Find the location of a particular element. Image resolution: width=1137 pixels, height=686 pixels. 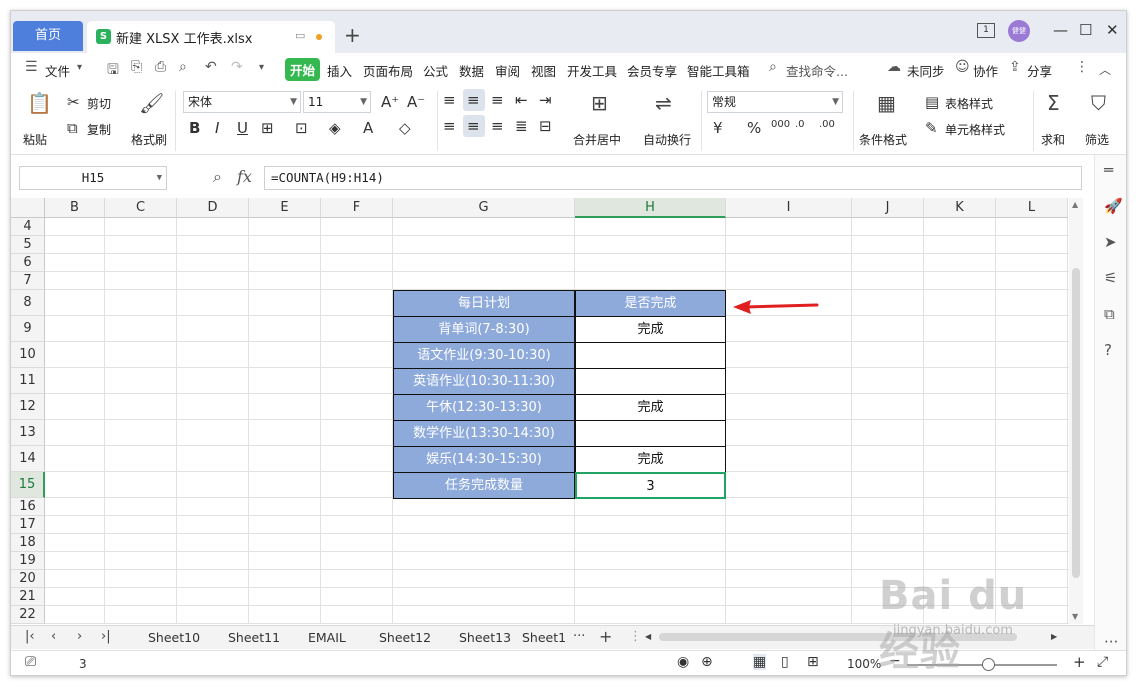

vertical-scroll-thumb is located at coordinates (1076, 423).